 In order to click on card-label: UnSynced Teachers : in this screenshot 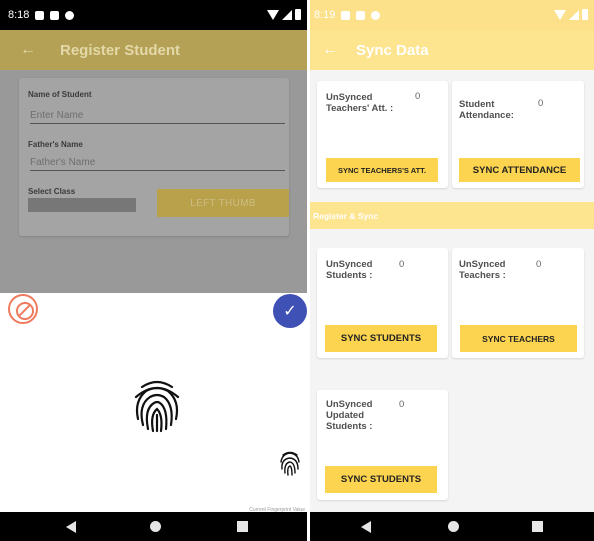, I will do `click(482, 270)`.